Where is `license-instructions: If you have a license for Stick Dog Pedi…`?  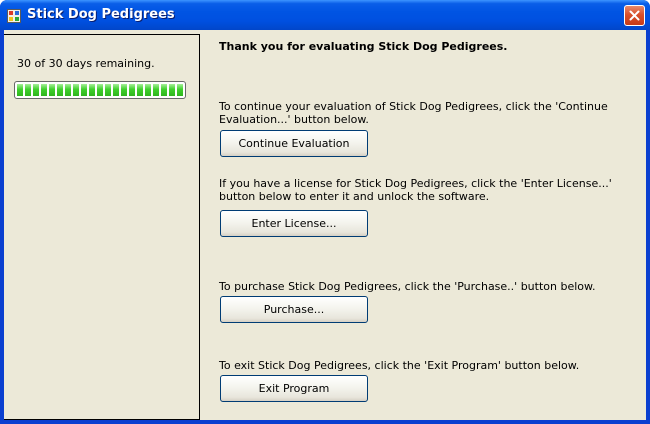
license-instructions: If you have a license for Stick Dog Pedi… is located at coordinates (415, 190).